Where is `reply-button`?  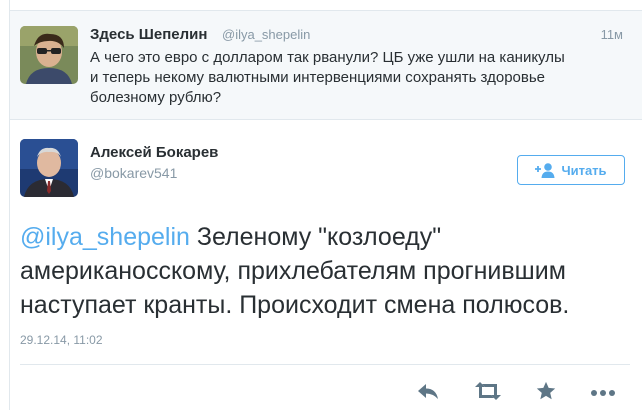
reply-button is located at coordinates (428, 393).